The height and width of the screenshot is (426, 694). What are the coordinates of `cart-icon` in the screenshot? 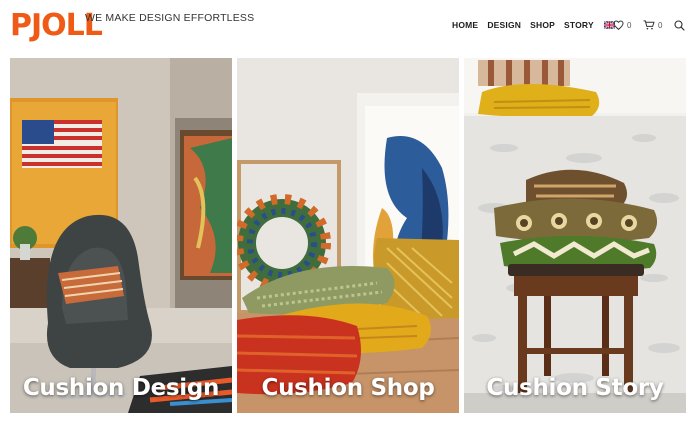 It's located at (649, 25).